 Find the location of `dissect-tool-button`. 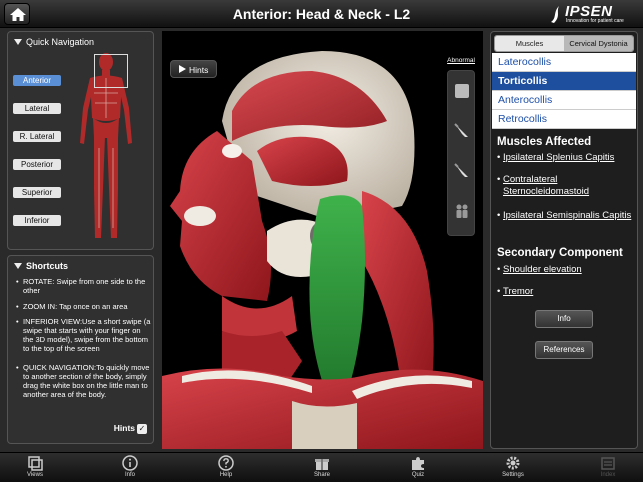

dissect-tool-button is located at coordinates (462, 131).